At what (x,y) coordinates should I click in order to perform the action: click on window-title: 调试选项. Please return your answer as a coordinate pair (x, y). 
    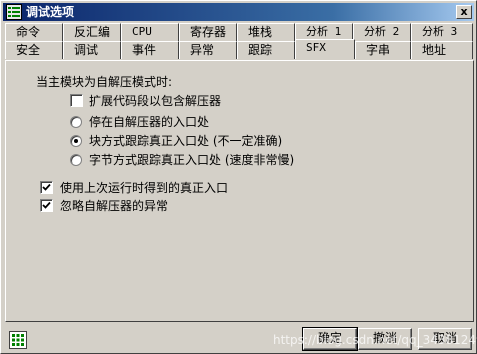
    Looking at the image, I should click on (50, 12).